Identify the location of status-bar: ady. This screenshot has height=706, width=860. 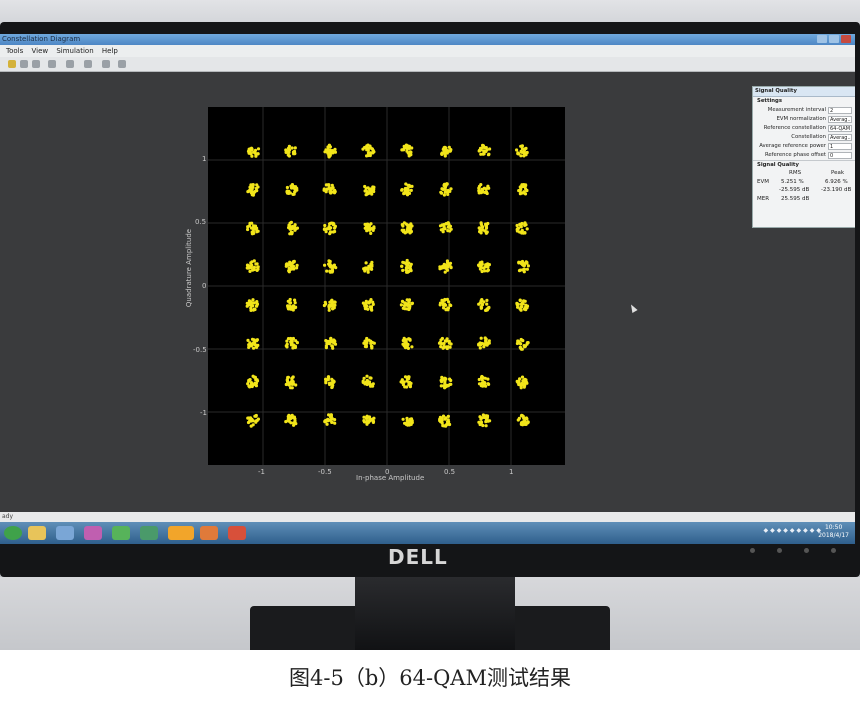
(427, 517).